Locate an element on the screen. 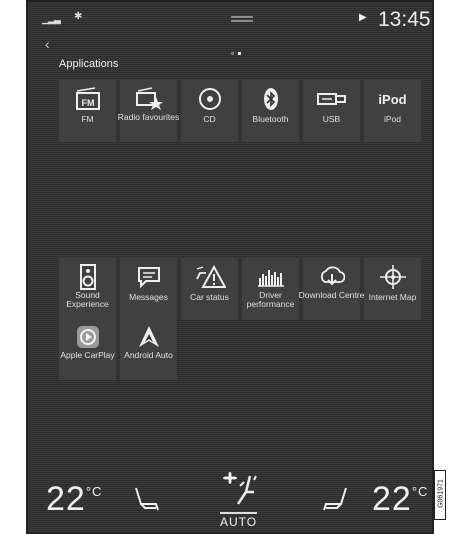 The height and width of the screenshot is (534, 461). right-temp-value: 22 is located at coordinates (392, 499).